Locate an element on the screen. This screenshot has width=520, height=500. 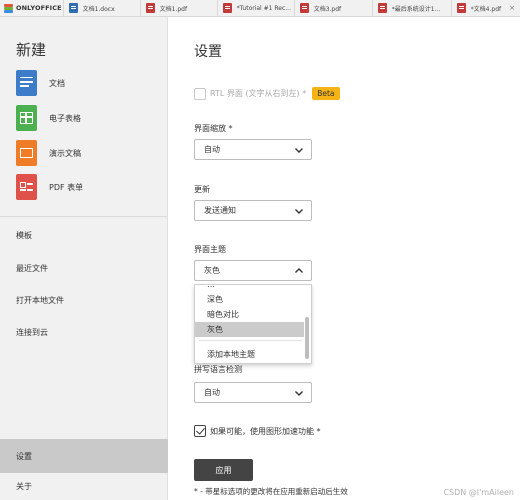
create-presentation-button: 演示文稿 is located at coordinates (91, 153).